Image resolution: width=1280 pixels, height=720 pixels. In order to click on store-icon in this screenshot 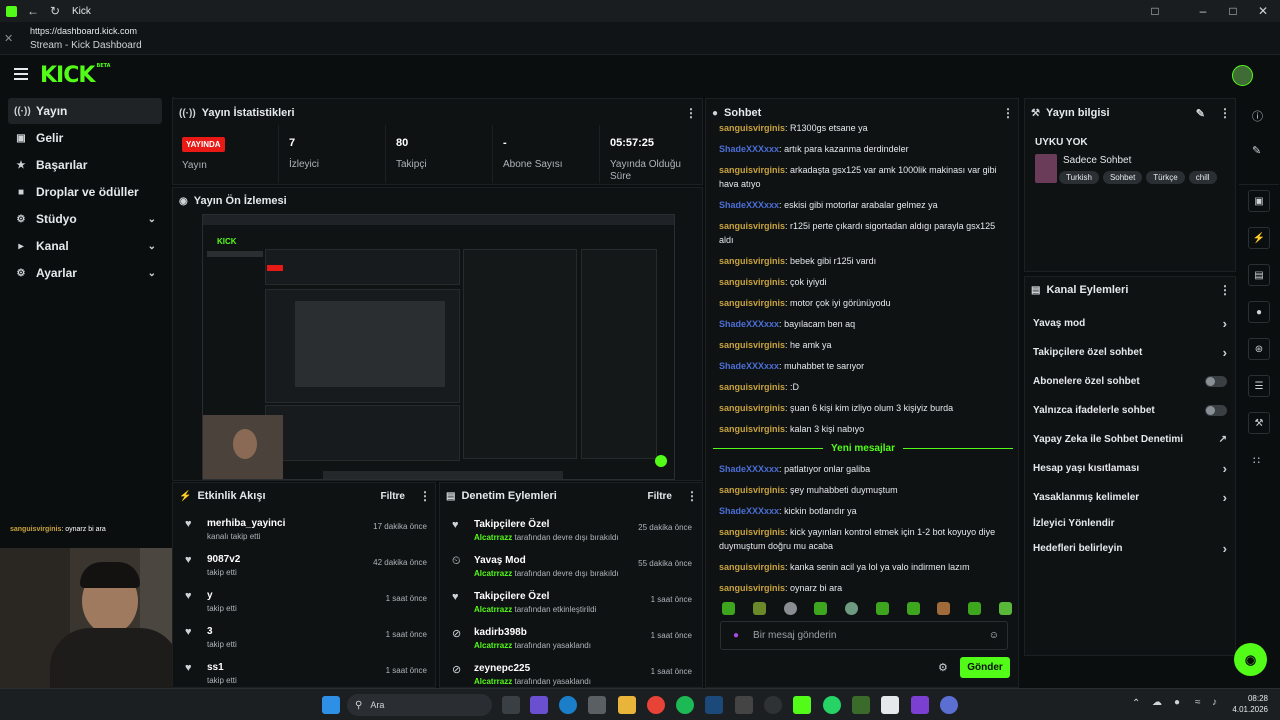, I will do `click(597, 705)`.